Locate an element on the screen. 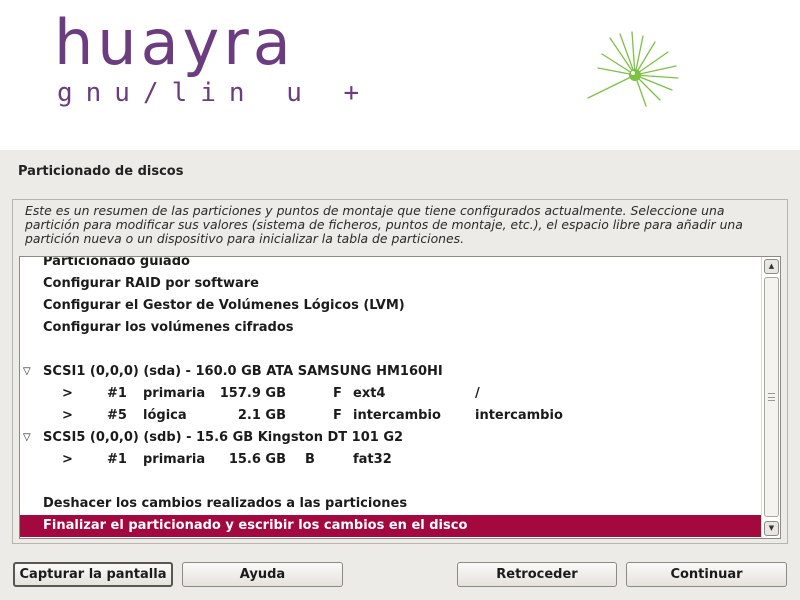 This screenshot has height=600, width=800. partition-mount: intercambio is located at coordinates (519, 415).